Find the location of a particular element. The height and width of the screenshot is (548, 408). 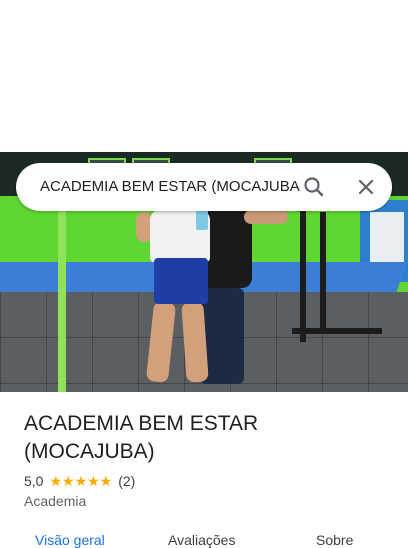

place-title-line: ACADEMIA BEM ESTAR is located at coordinates (141, 423).